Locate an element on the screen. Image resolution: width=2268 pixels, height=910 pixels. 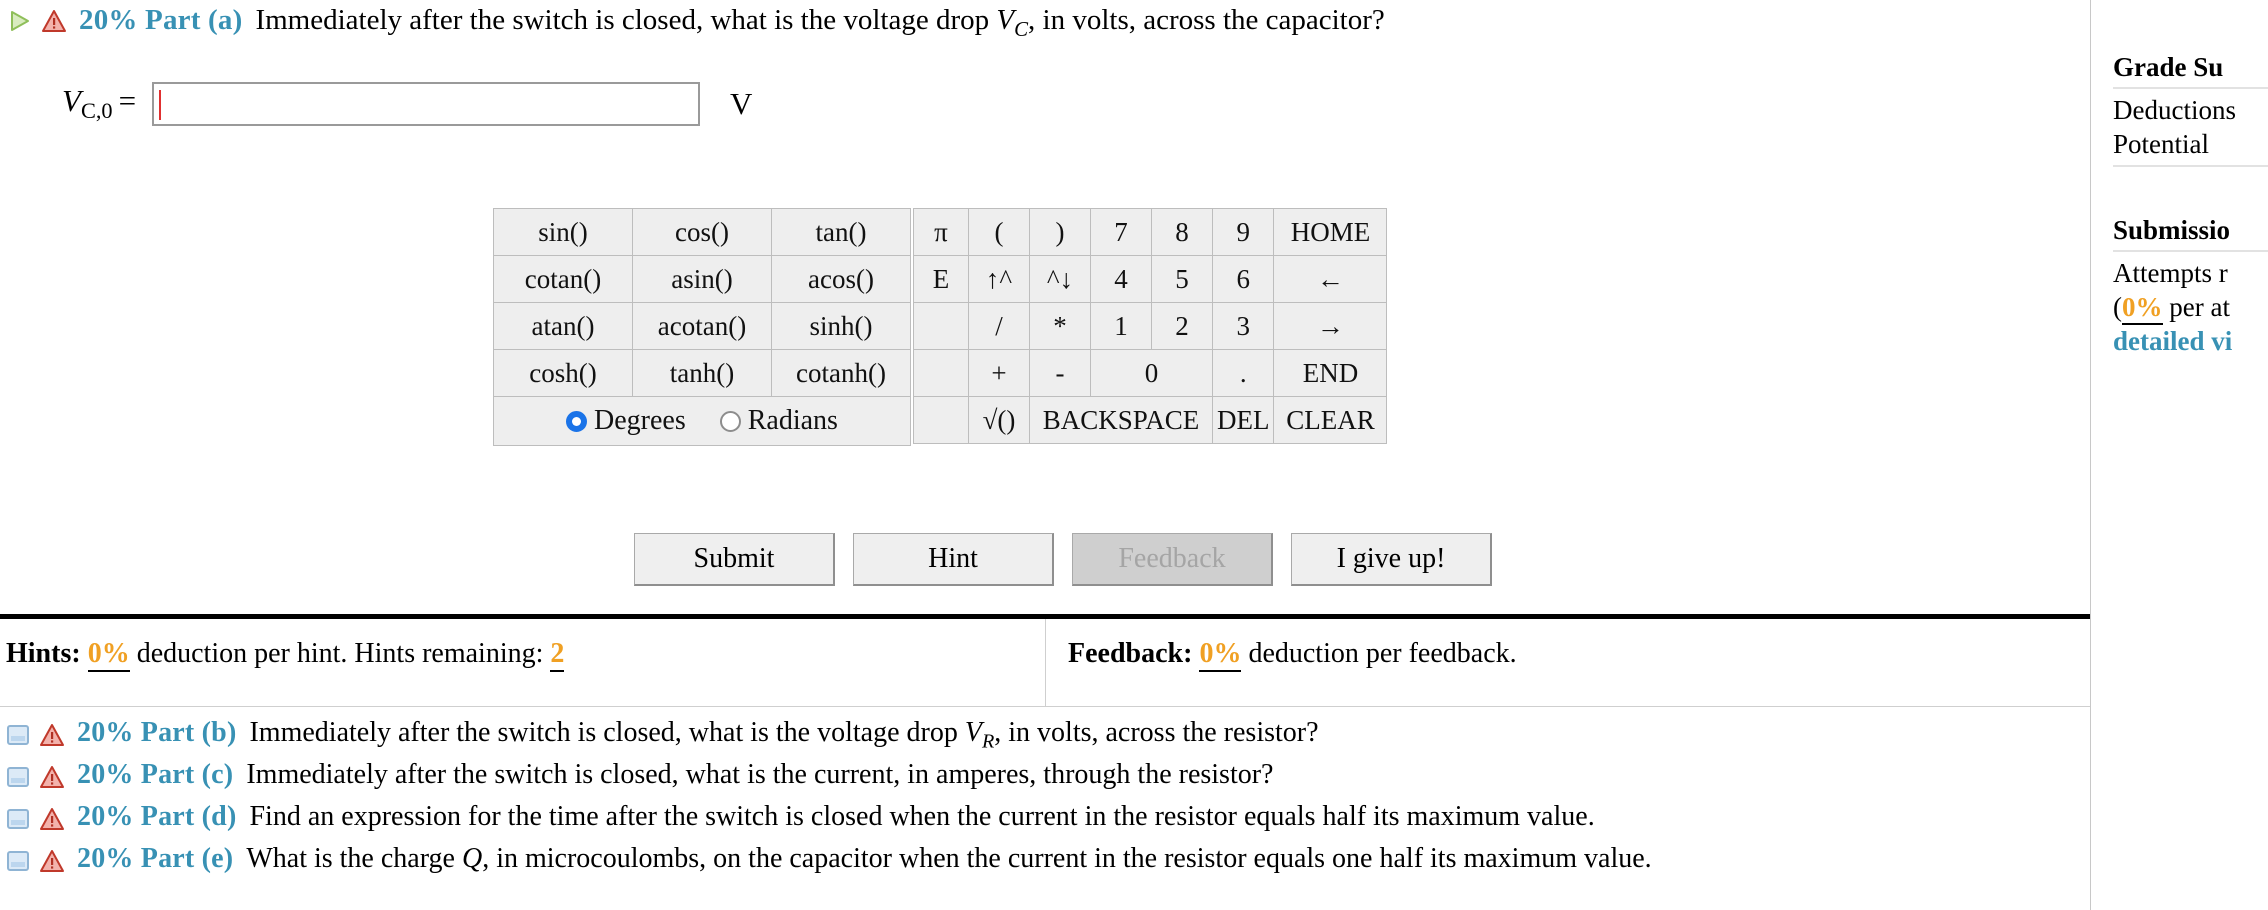
calc-key-1: 1 is located at coordinates (1121, 326).